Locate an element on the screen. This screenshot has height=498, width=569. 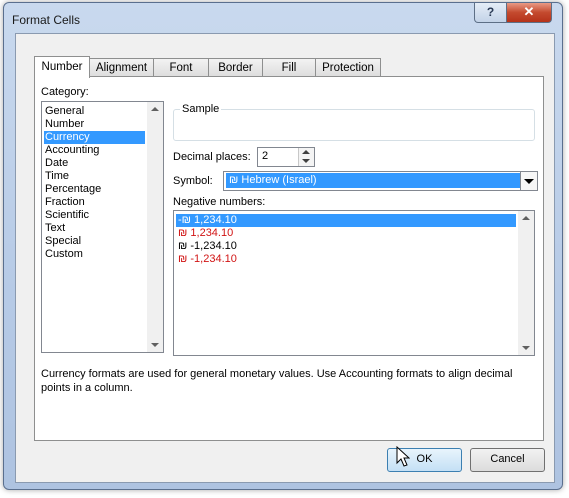
tab-number: Number is located at coordinates (62, 67).